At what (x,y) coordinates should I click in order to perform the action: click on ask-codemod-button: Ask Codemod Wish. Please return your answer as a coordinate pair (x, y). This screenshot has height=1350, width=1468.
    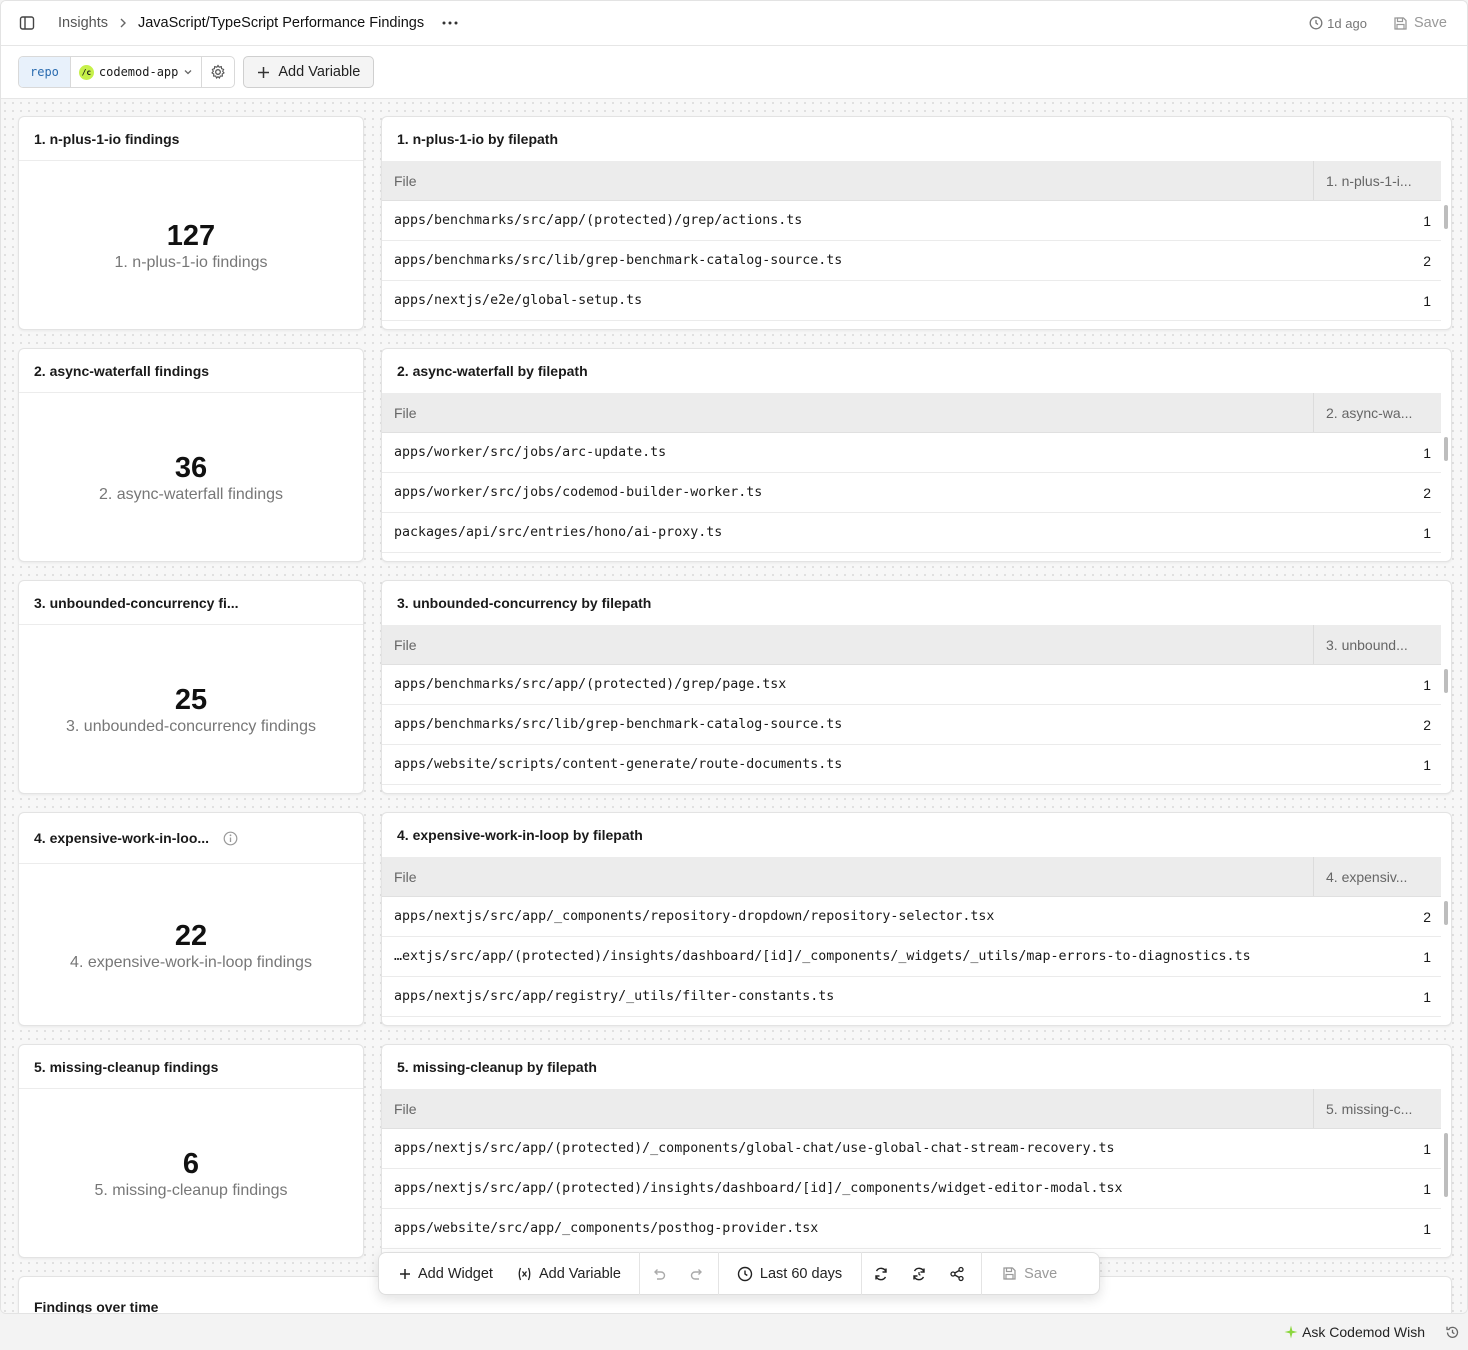
    Looking at the image, I should click on (1354, 1332).